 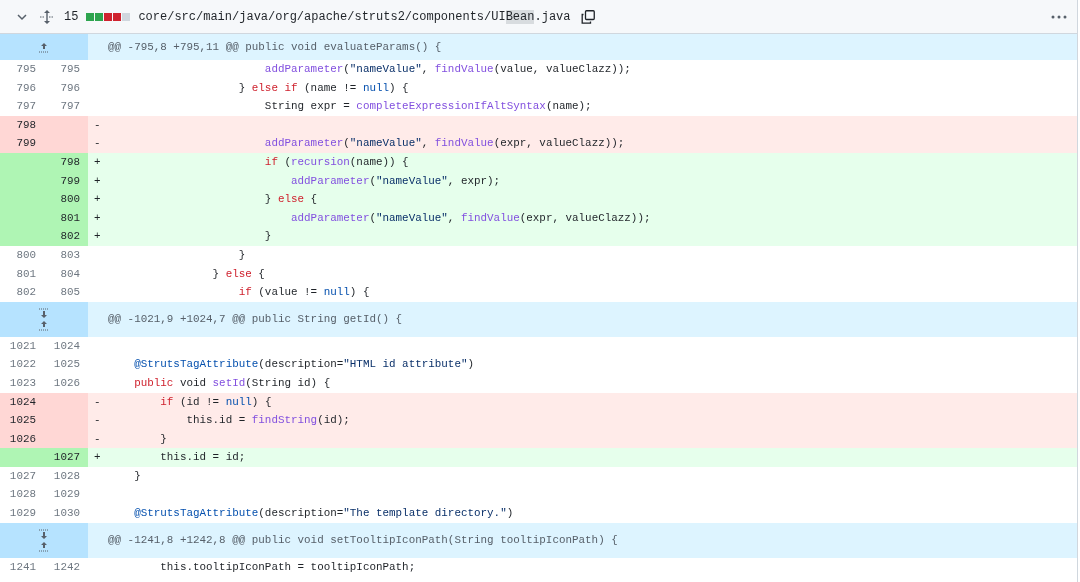 What do you see at coordinates (26, 293) in the screenshot?
I see `old-line-number: 802` at bounding box center [26, 293].